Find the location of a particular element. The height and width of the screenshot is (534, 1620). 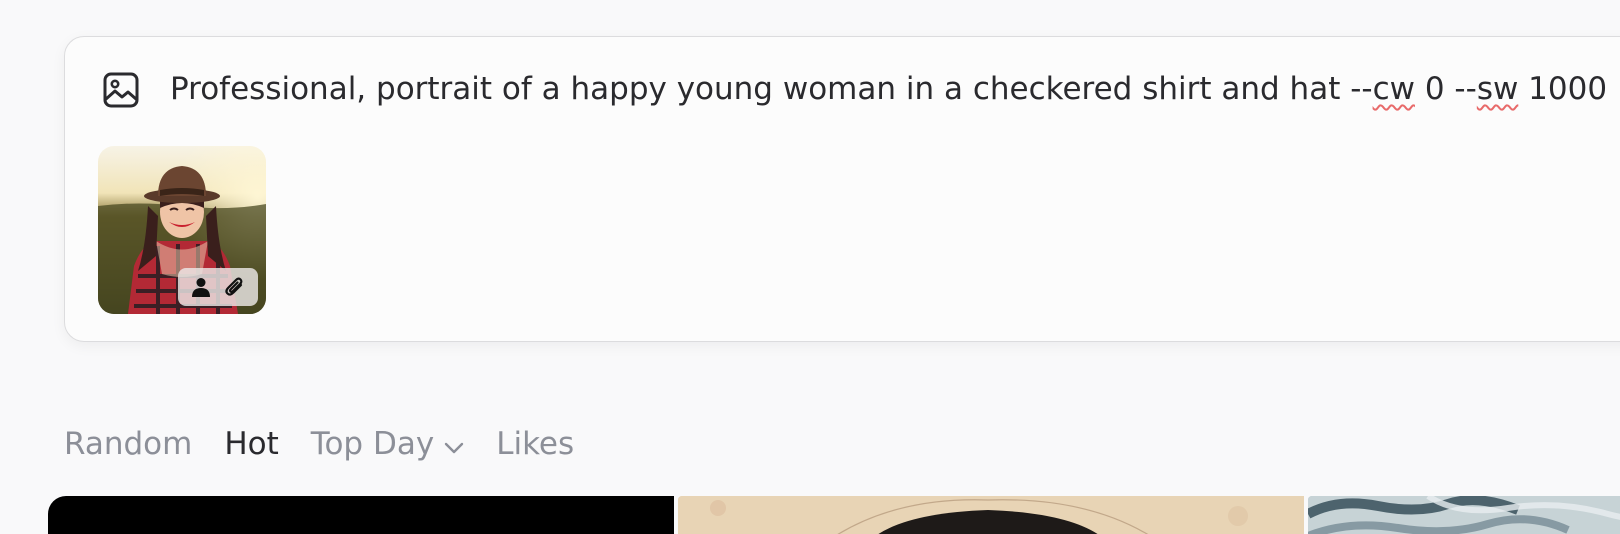

tab-label: Likes is located at coordinates (535, 444).